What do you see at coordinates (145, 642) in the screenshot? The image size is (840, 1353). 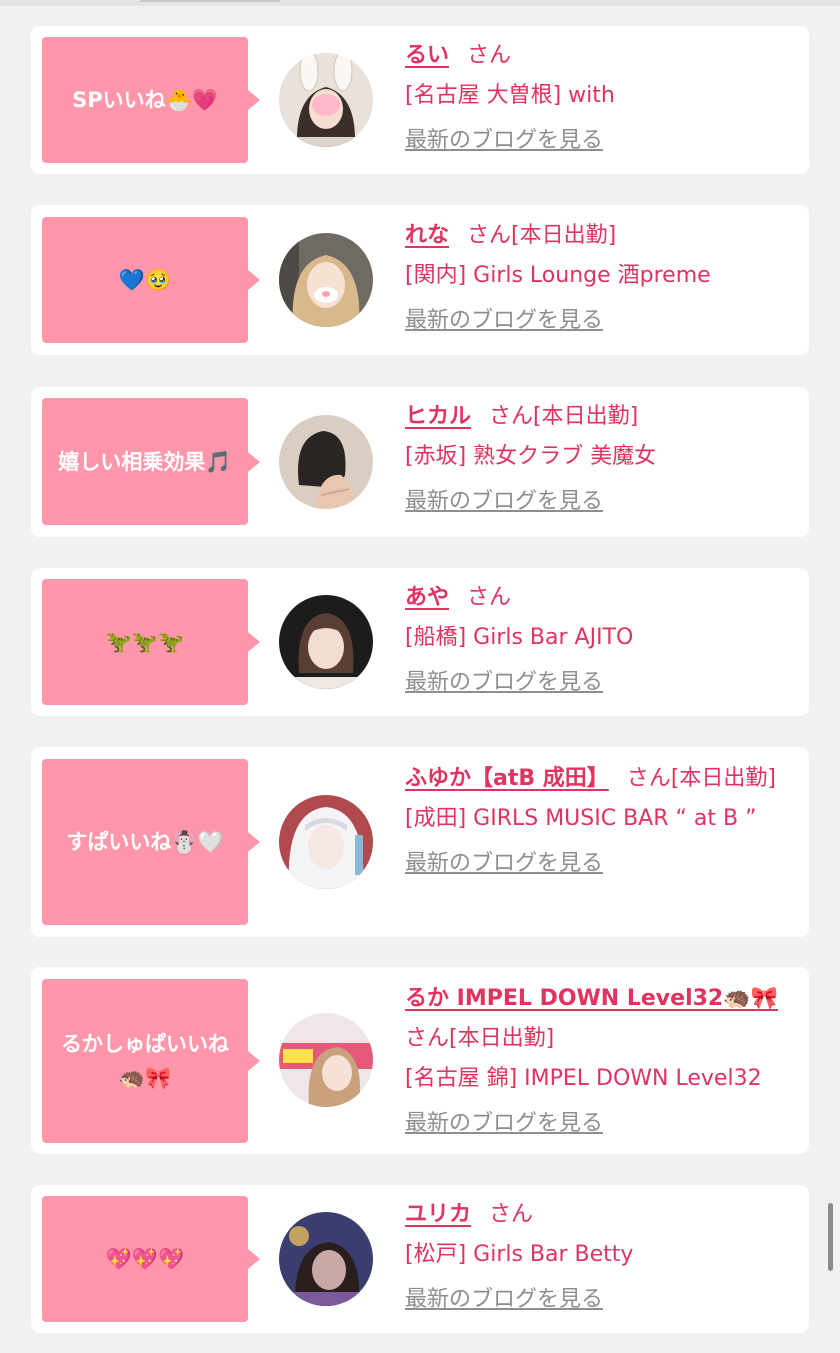 I see `comment-text: 🦖🦖🦖` at bounding box center [145, 642].